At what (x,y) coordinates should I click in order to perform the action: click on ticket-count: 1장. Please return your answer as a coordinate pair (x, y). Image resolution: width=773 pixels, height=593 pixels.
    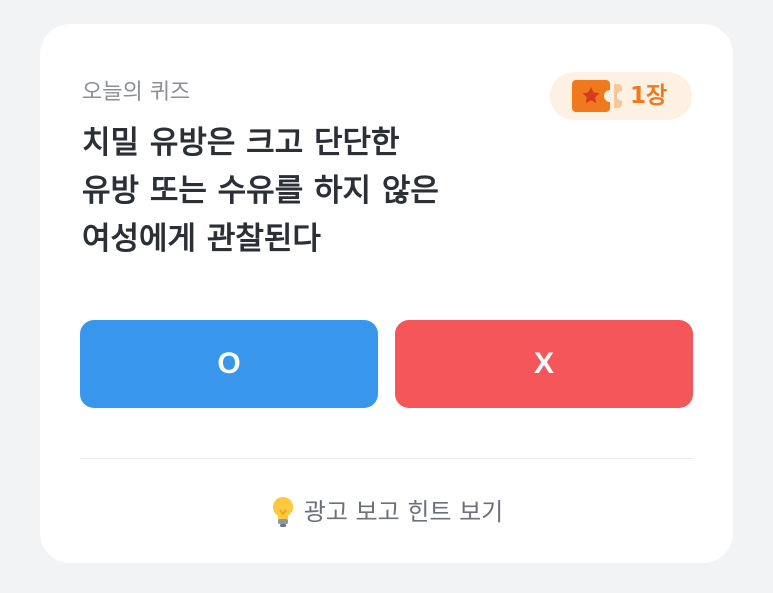
    Looking at the image, I should click on (649, 96).